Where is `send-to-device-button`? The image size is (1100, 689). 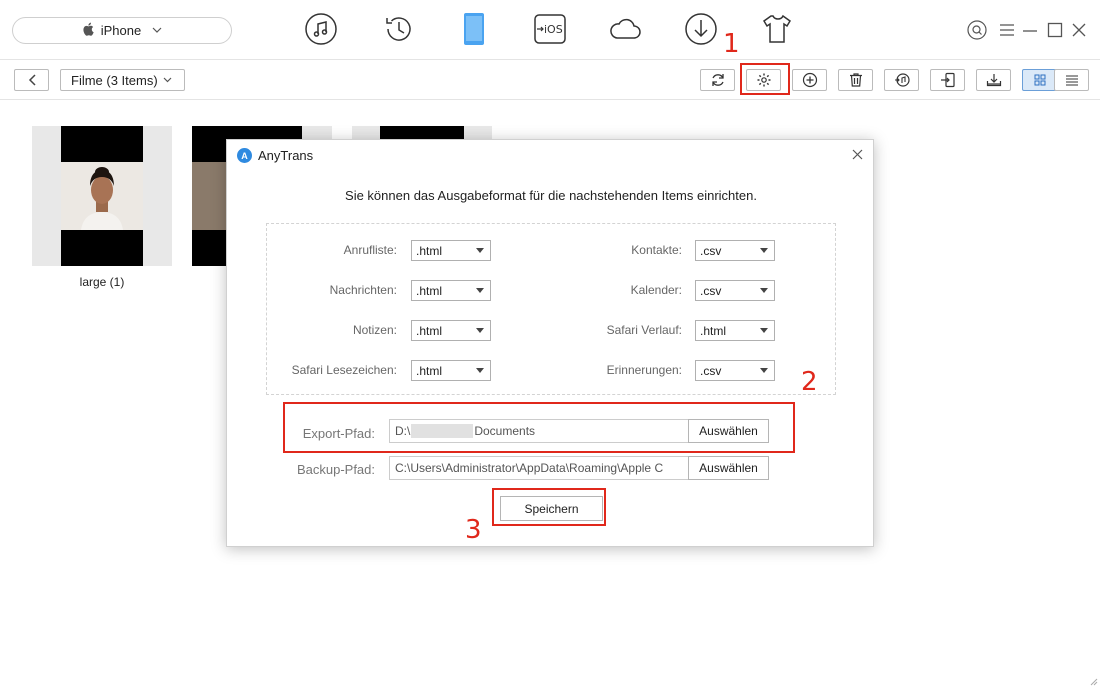 send-to-device-button is located at coordinates (947, 80).